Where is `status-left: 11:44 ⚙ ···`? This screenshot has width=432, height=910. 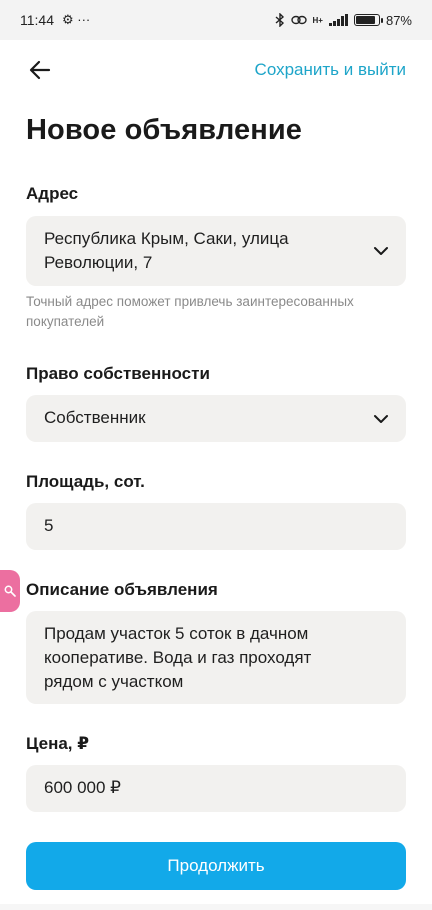 status-left: 11:44 ⚙ ··· is located at coordinates (55, 20).